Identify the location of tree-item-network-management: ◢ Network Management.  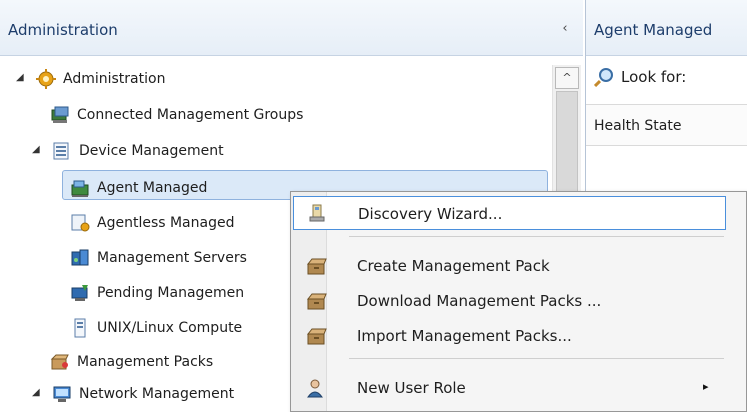
(133, 393).